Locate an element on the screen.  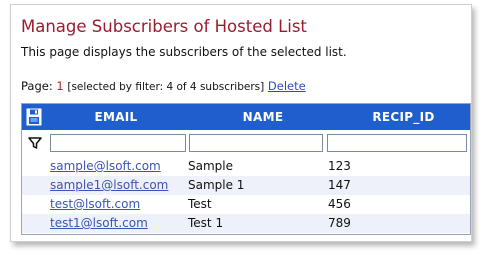
recip-id-cell: 789 is located at coordinates (339, 223).